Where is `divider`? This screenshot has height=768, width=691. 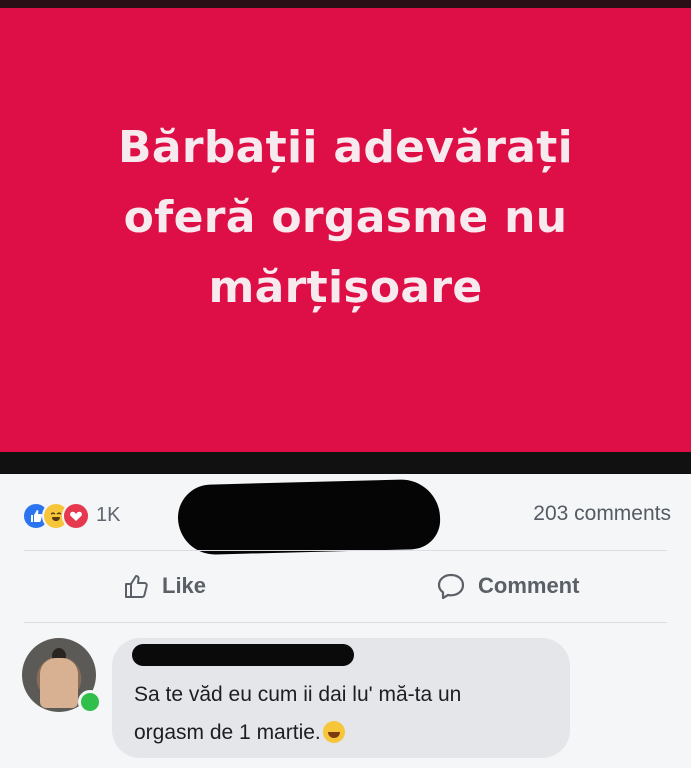
divider is located at coordinates (345, 622).